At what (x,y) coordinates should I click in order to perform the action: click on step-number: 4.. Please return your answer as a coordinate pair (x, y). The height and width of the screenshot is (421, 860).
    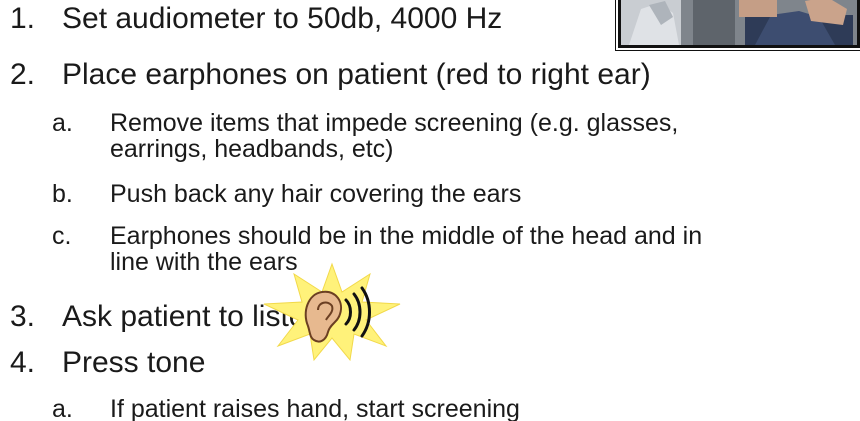
    Looking at the image, I should click on (23, 362).